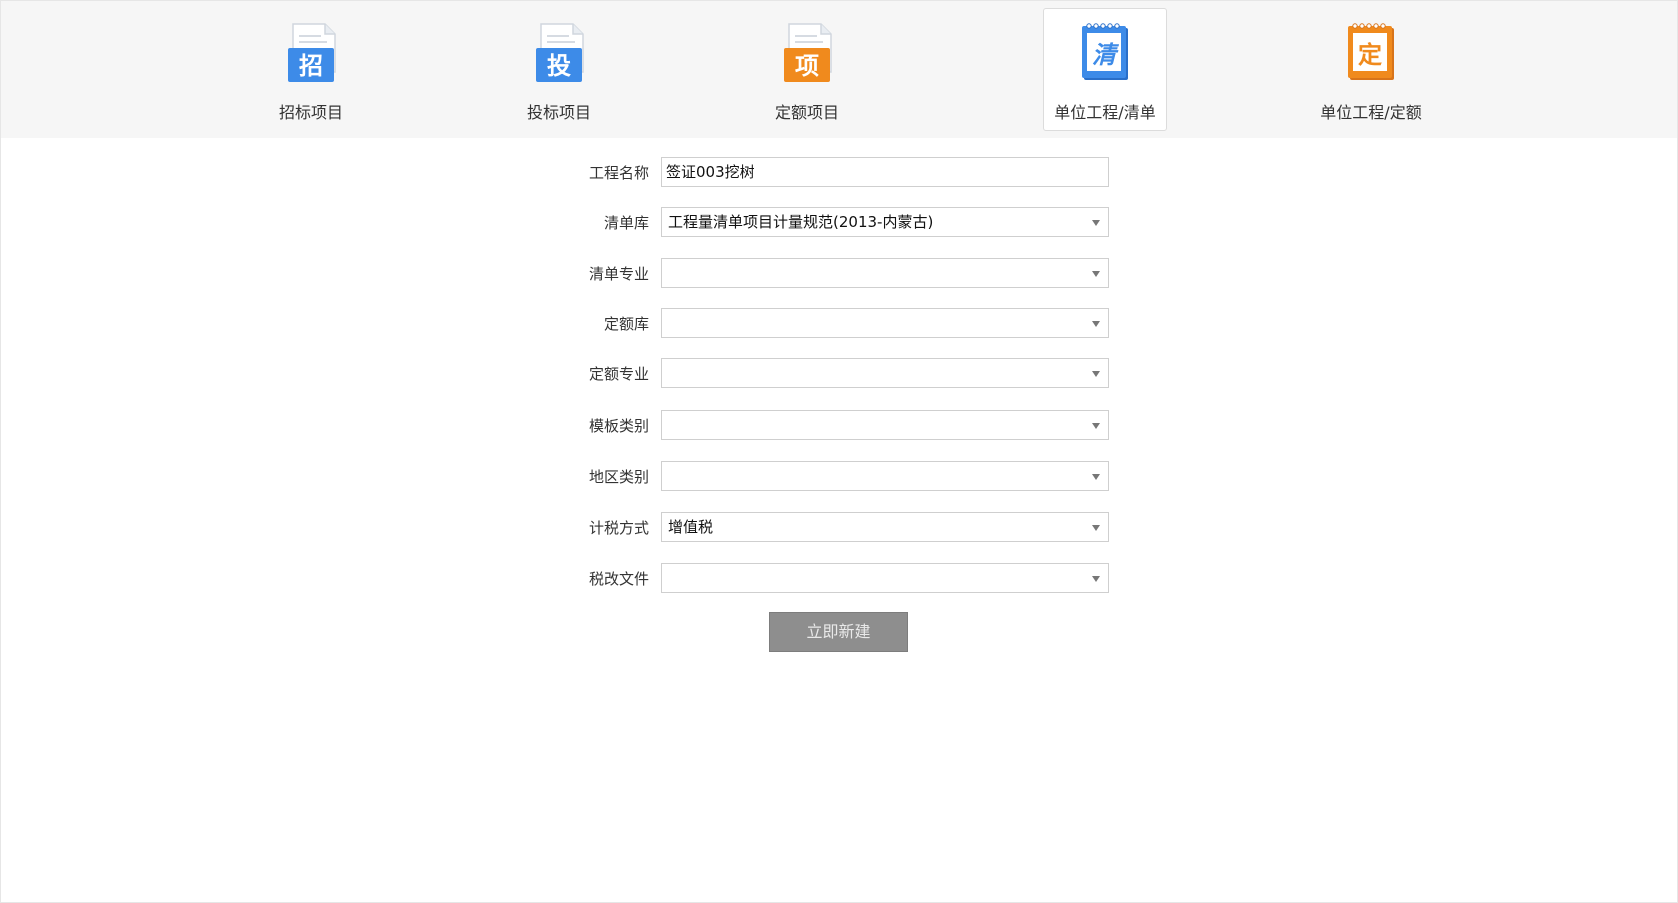  I want to click on tab-quota-project: 项 定额项目, so click(807, 69).